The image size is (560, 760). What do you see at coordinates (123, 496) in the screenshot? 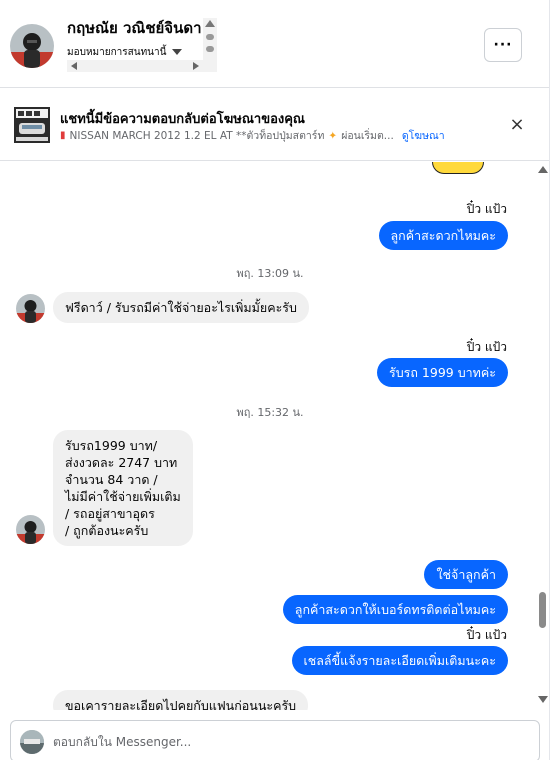
I see `message-line: ไม่มีค่าใช้จ่ายเพิ่มเติม` at bounding box center [123, 496].